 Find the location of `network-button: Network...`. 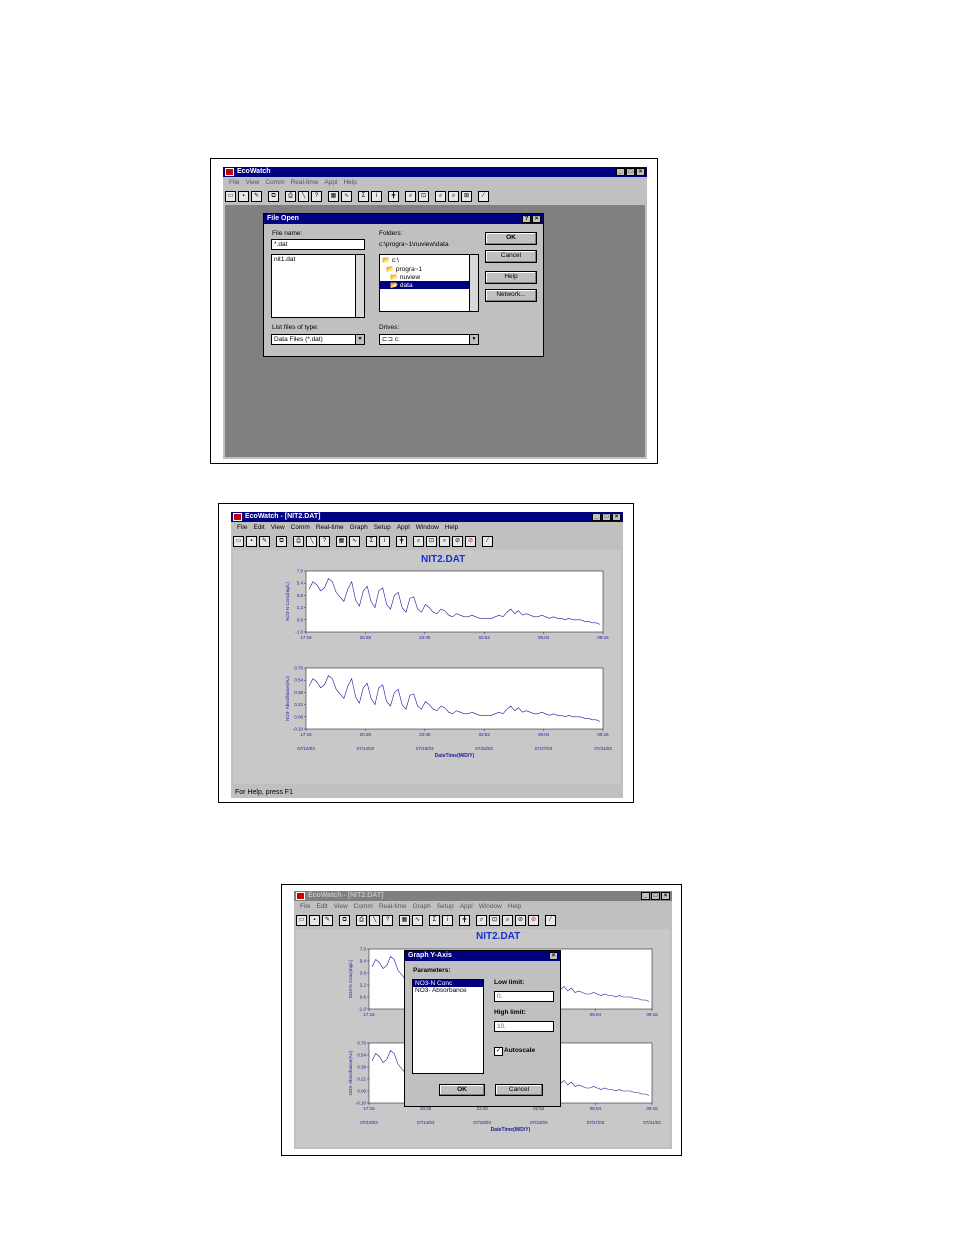

network-button: Network... is located at coordinates (511, 295).